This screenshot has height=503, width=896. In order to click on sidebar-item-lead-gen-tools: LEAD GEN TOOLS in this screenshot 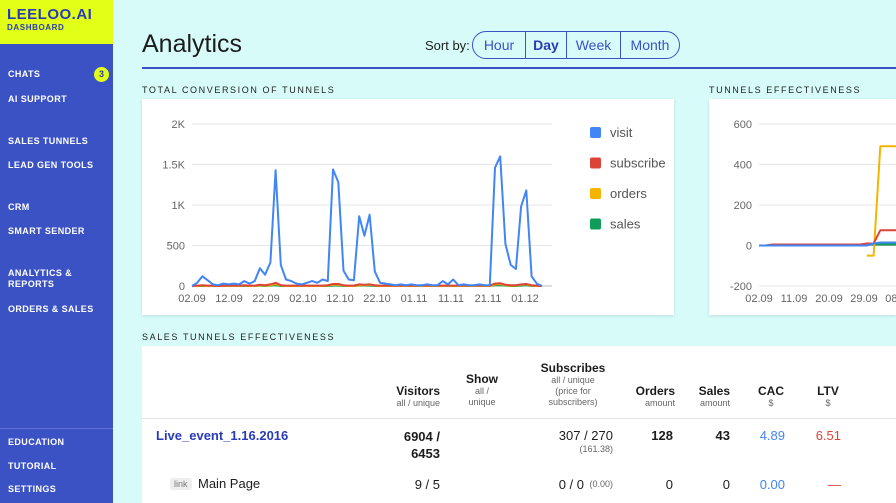, I will do `click(53, 165)`.